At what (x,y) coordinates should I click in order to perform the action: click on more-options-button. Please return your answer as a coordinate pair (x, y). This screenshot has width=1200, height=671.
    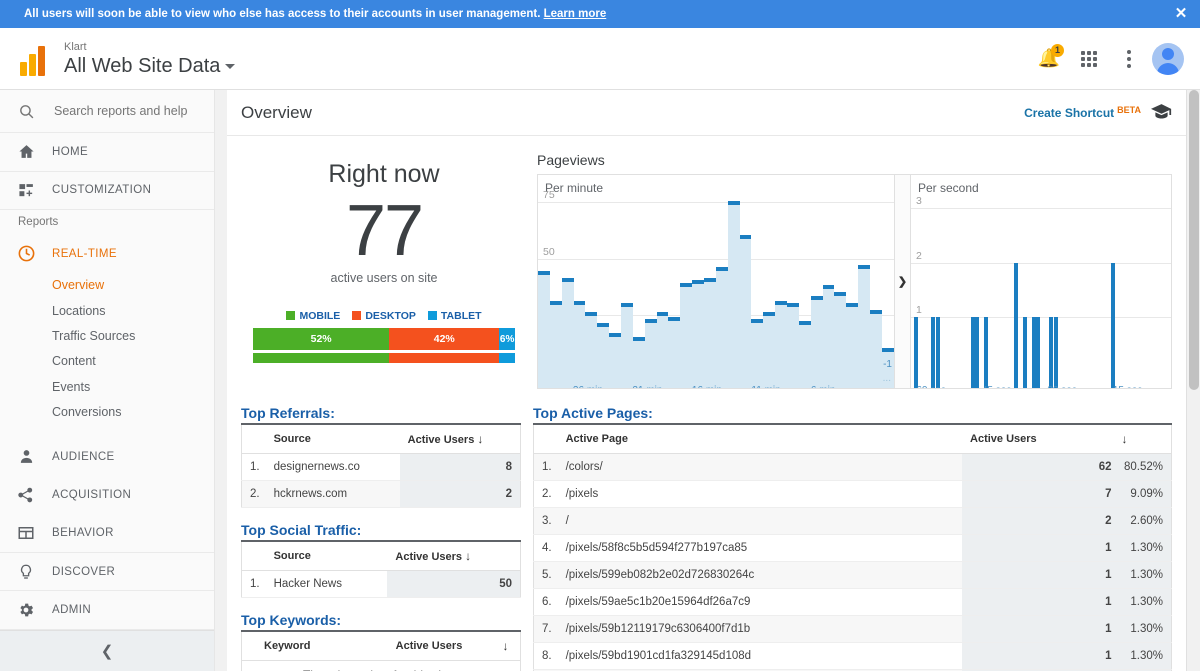
    Looking at the image, I should click on (1129, 59).